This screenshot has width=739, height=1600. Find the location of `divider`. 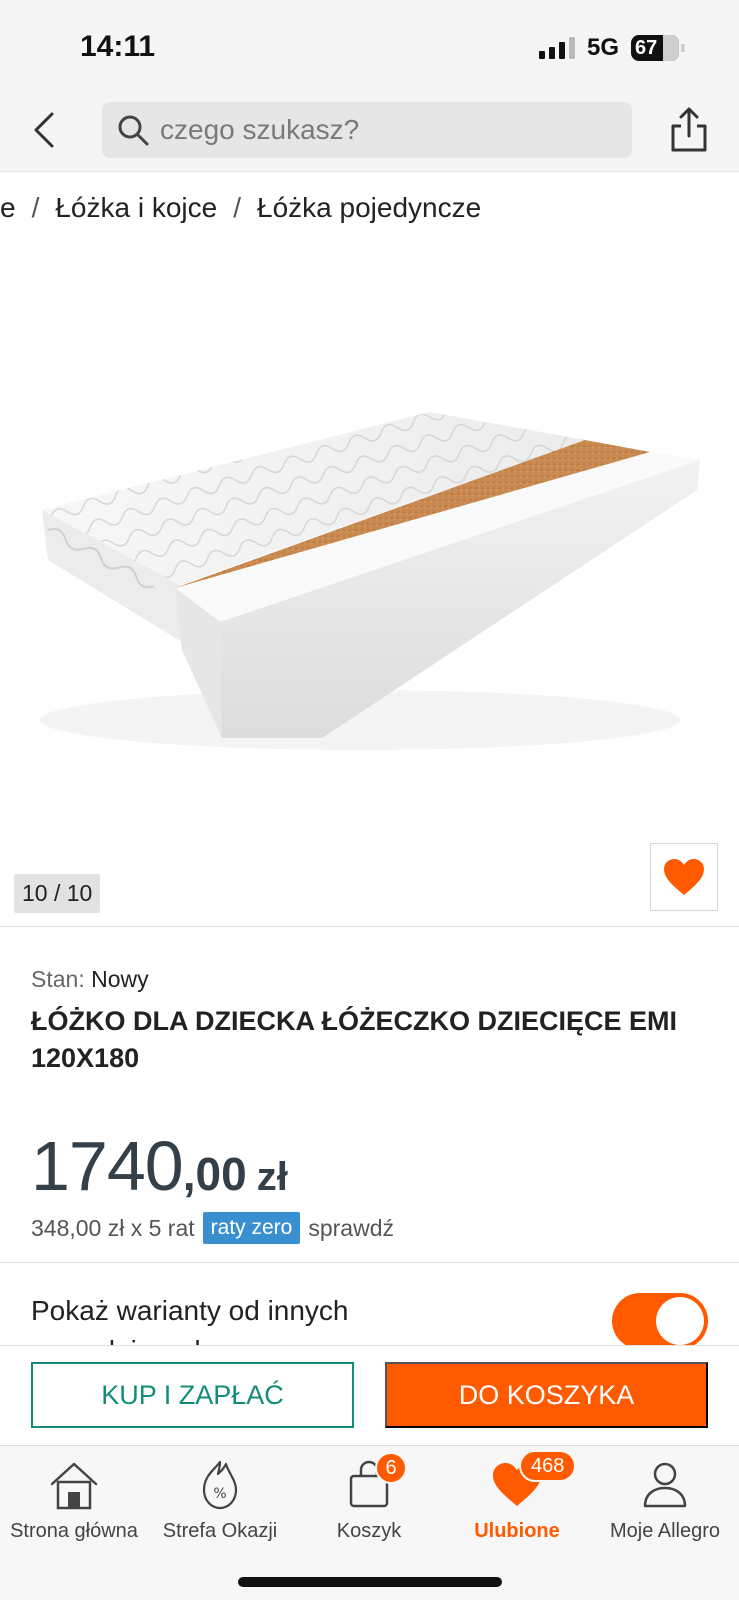

divider is located at coordinates (369, 926).